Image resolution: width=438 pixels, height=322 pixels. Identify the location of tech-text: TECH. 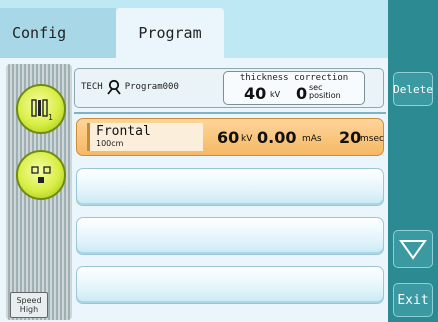
(92, 87).